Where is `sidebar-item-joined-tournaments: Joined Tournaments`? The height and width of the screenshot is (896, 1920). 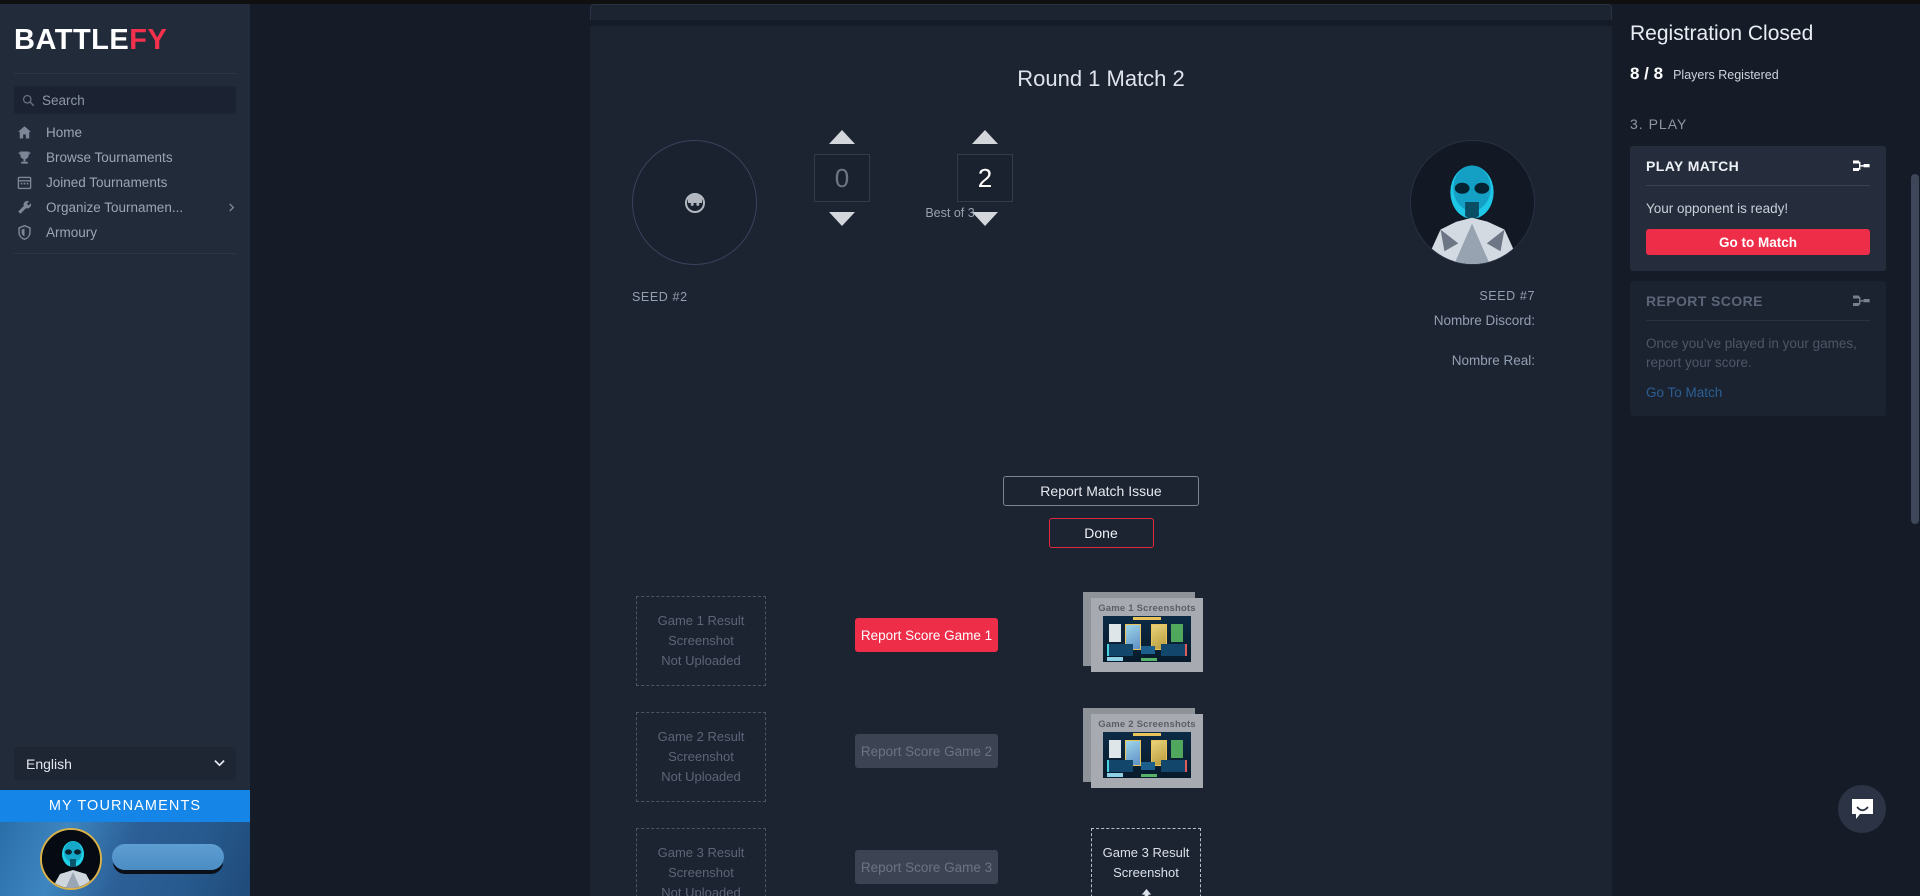
sidebar-item-joined-tournaments: Joined Tournaments is located at coordinates (125, 182).